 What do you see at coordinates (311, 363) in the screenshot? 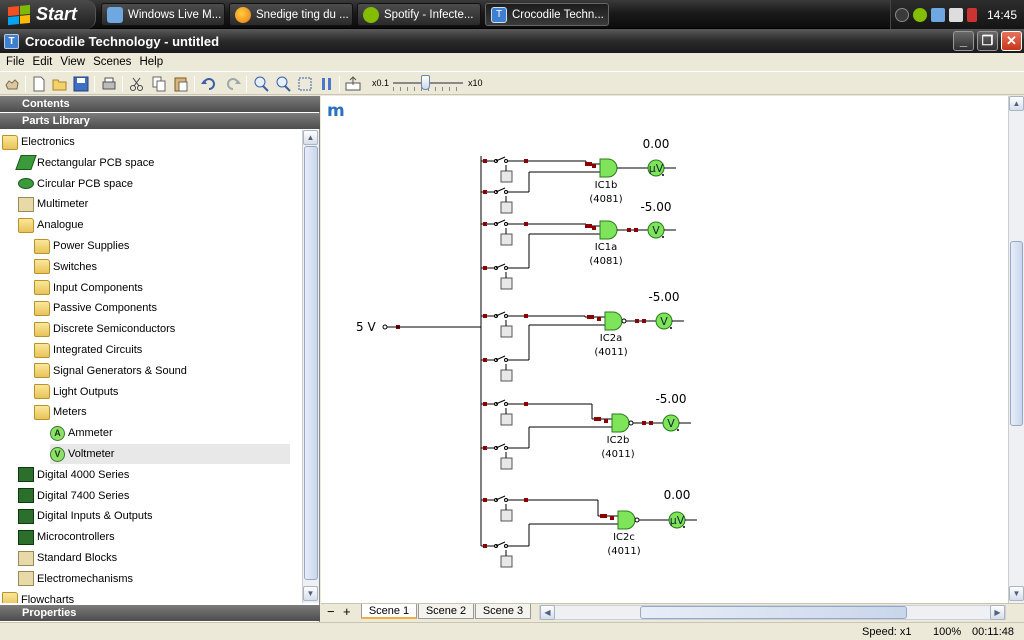
I see `tree-scroll-thumb` at bounding box center [311, 363].